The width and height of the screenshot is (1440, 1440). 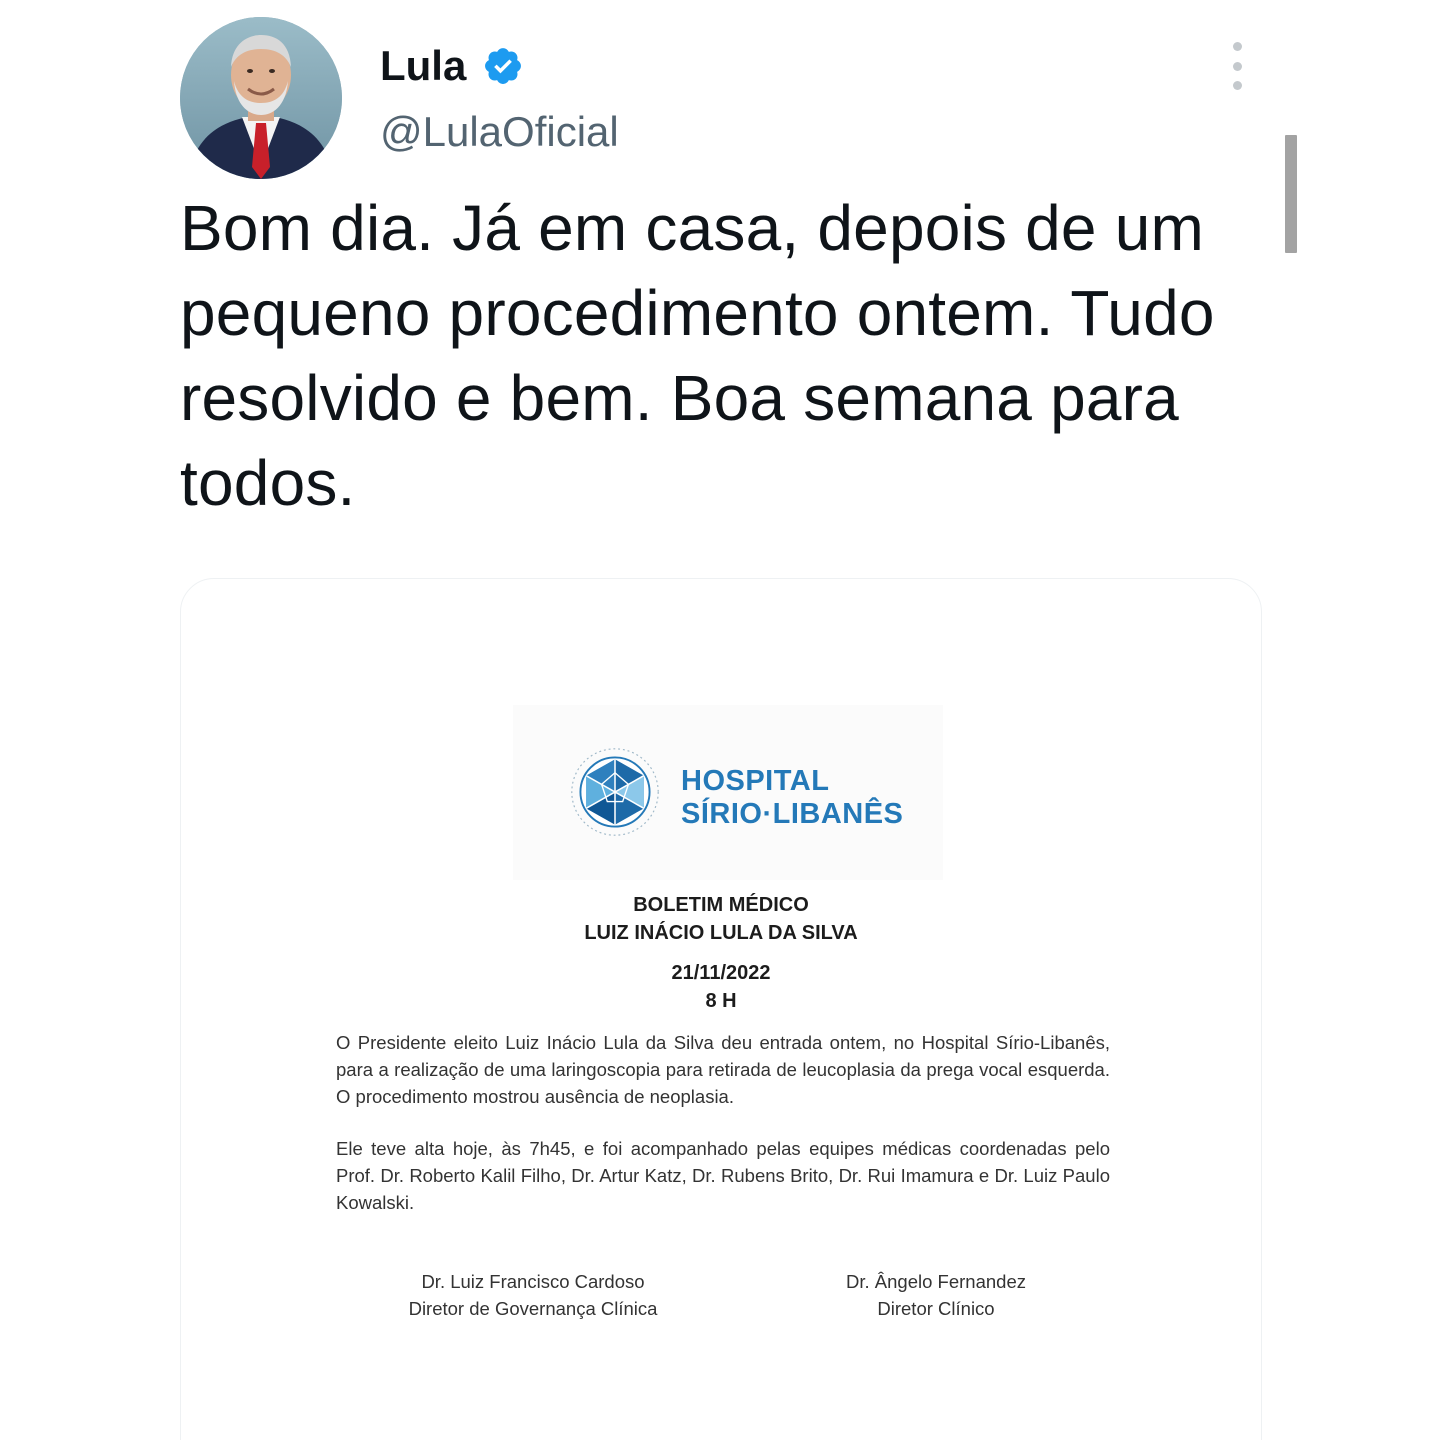 What do you see at coordinates (936, 1295) in the screenshot?
I see `signature-block-2: Dr. Ângelo Fernandez Diretor Clínico` at bounding box center [936, 1295].